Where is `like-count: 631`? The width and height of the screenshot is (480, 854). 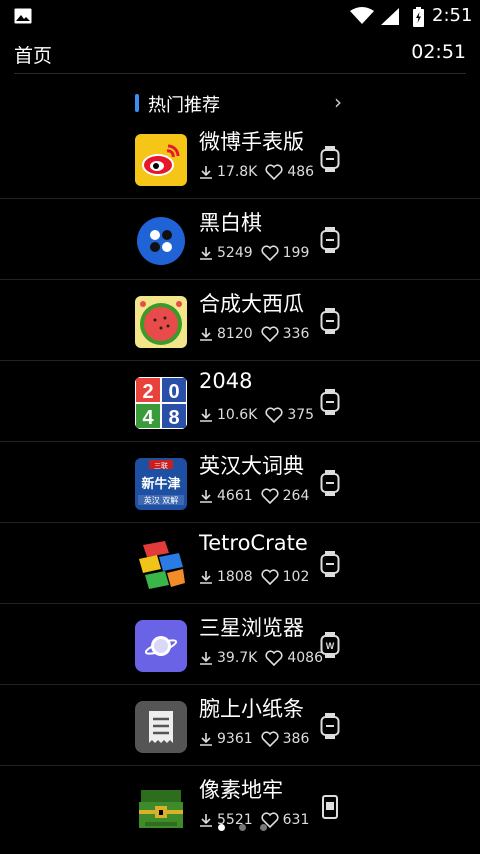 like-count: 631 is located at coordinates (296, 820).